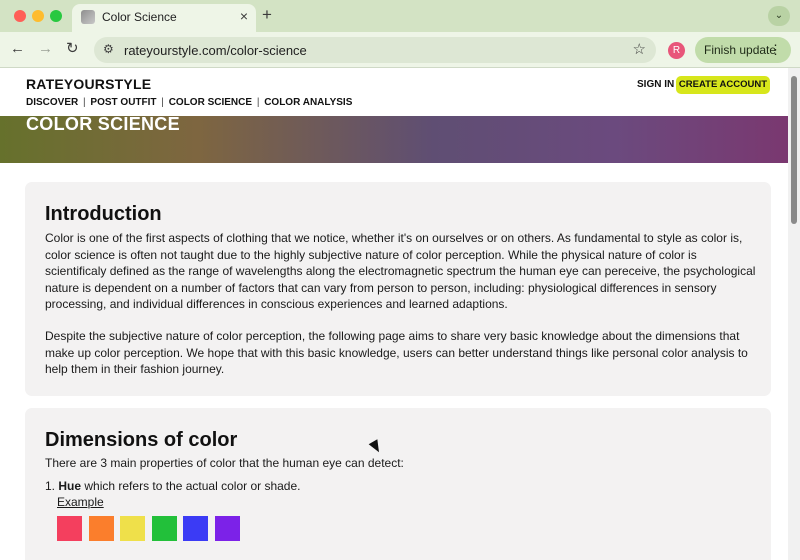 This screenshot has width=800, height=560. What do you see at coordinates (45, 49) in the screenshot?
I see `forward-icon: →` at bounding box center [45, 49].